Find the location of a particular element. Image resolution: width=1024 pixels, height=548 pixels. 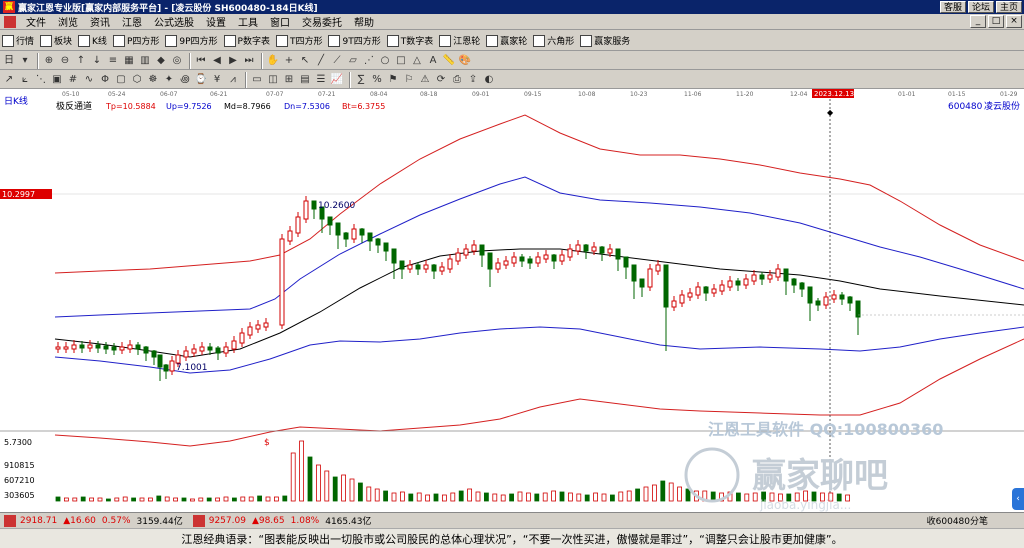

toolbar-item-3: P四方形 is located at coordinates (135, 40).